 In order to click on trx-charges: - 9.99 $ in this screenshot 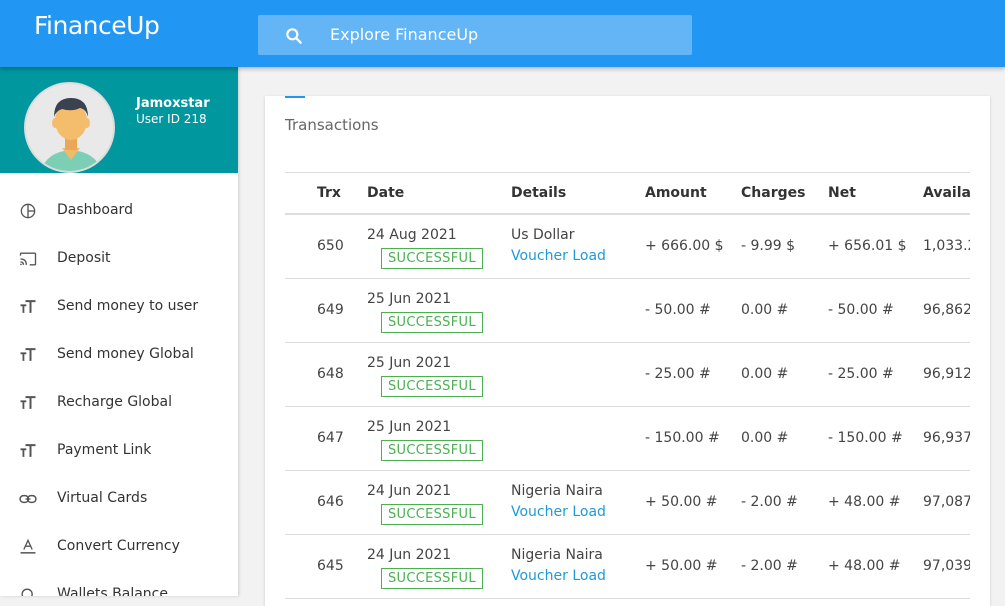, I will do `click(768, 246)`.